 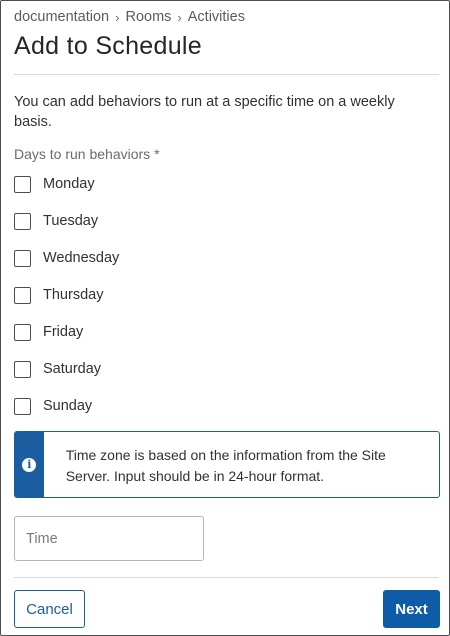 I want to click on tuesday-checkbox, so click(x=22, y=221).